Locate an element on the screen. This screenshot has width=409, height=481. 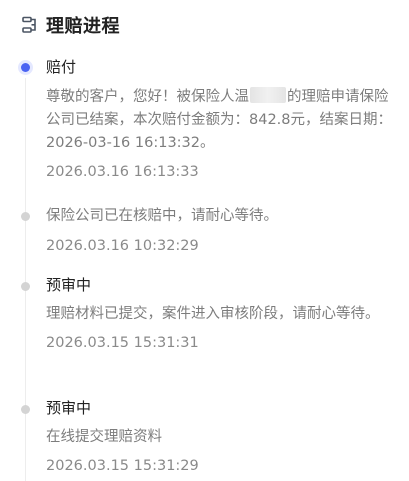
timeline-description: 保险公司已在核赔中，请耐心等待。 is located at coordinates (162, 216).